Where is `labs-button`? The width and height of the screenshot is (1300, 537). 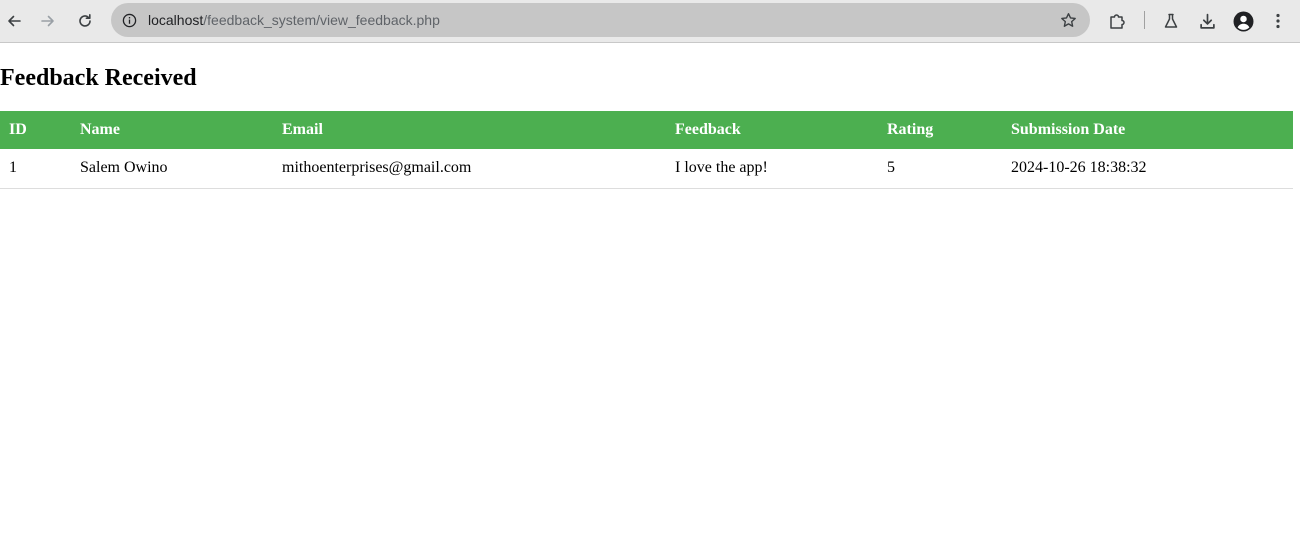 labs-button is located at coordinates (1171, 21).